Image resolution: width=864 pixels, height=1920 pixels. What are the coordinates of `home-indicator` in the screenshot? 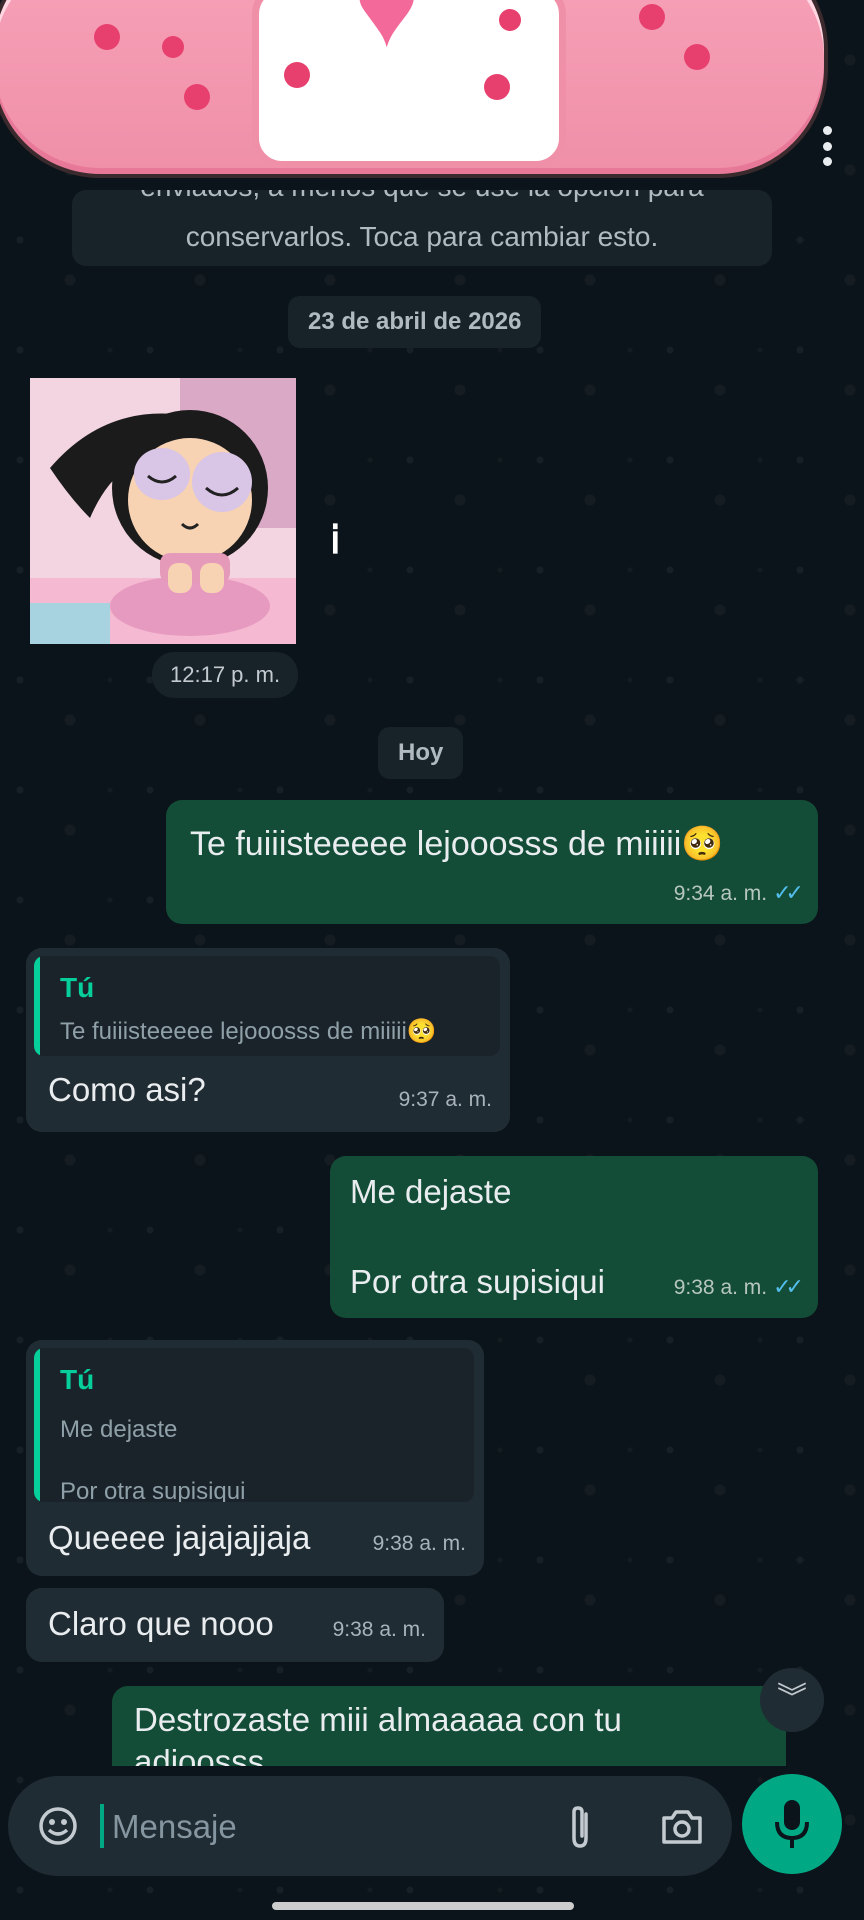 It's located at (423, 1906).